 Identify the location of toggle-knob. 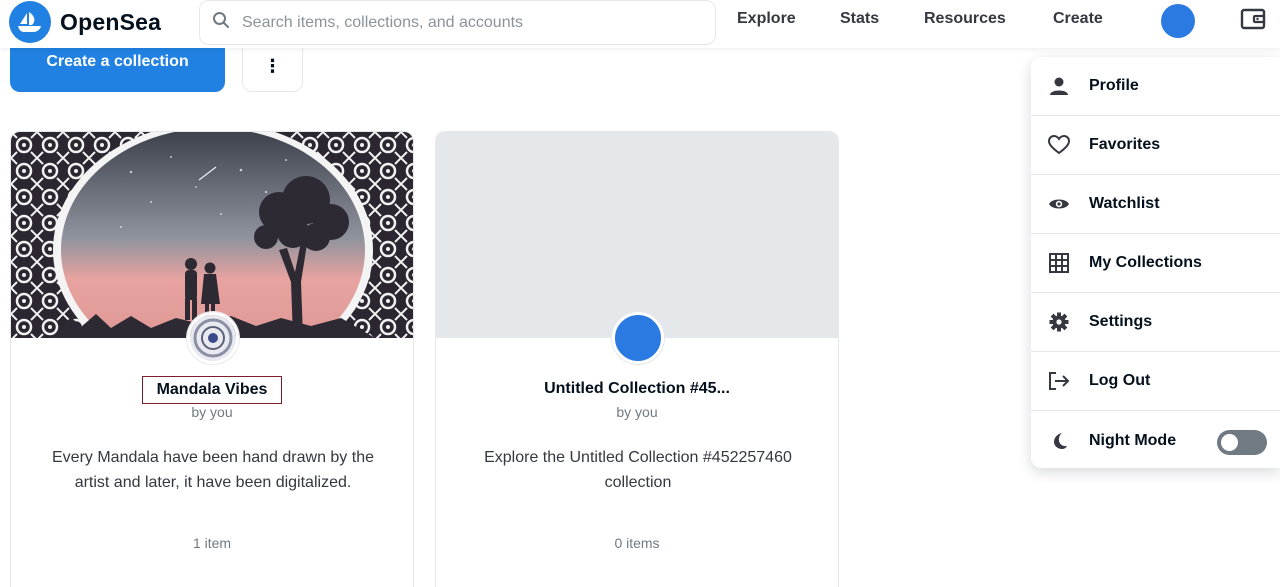
(1229, 442).